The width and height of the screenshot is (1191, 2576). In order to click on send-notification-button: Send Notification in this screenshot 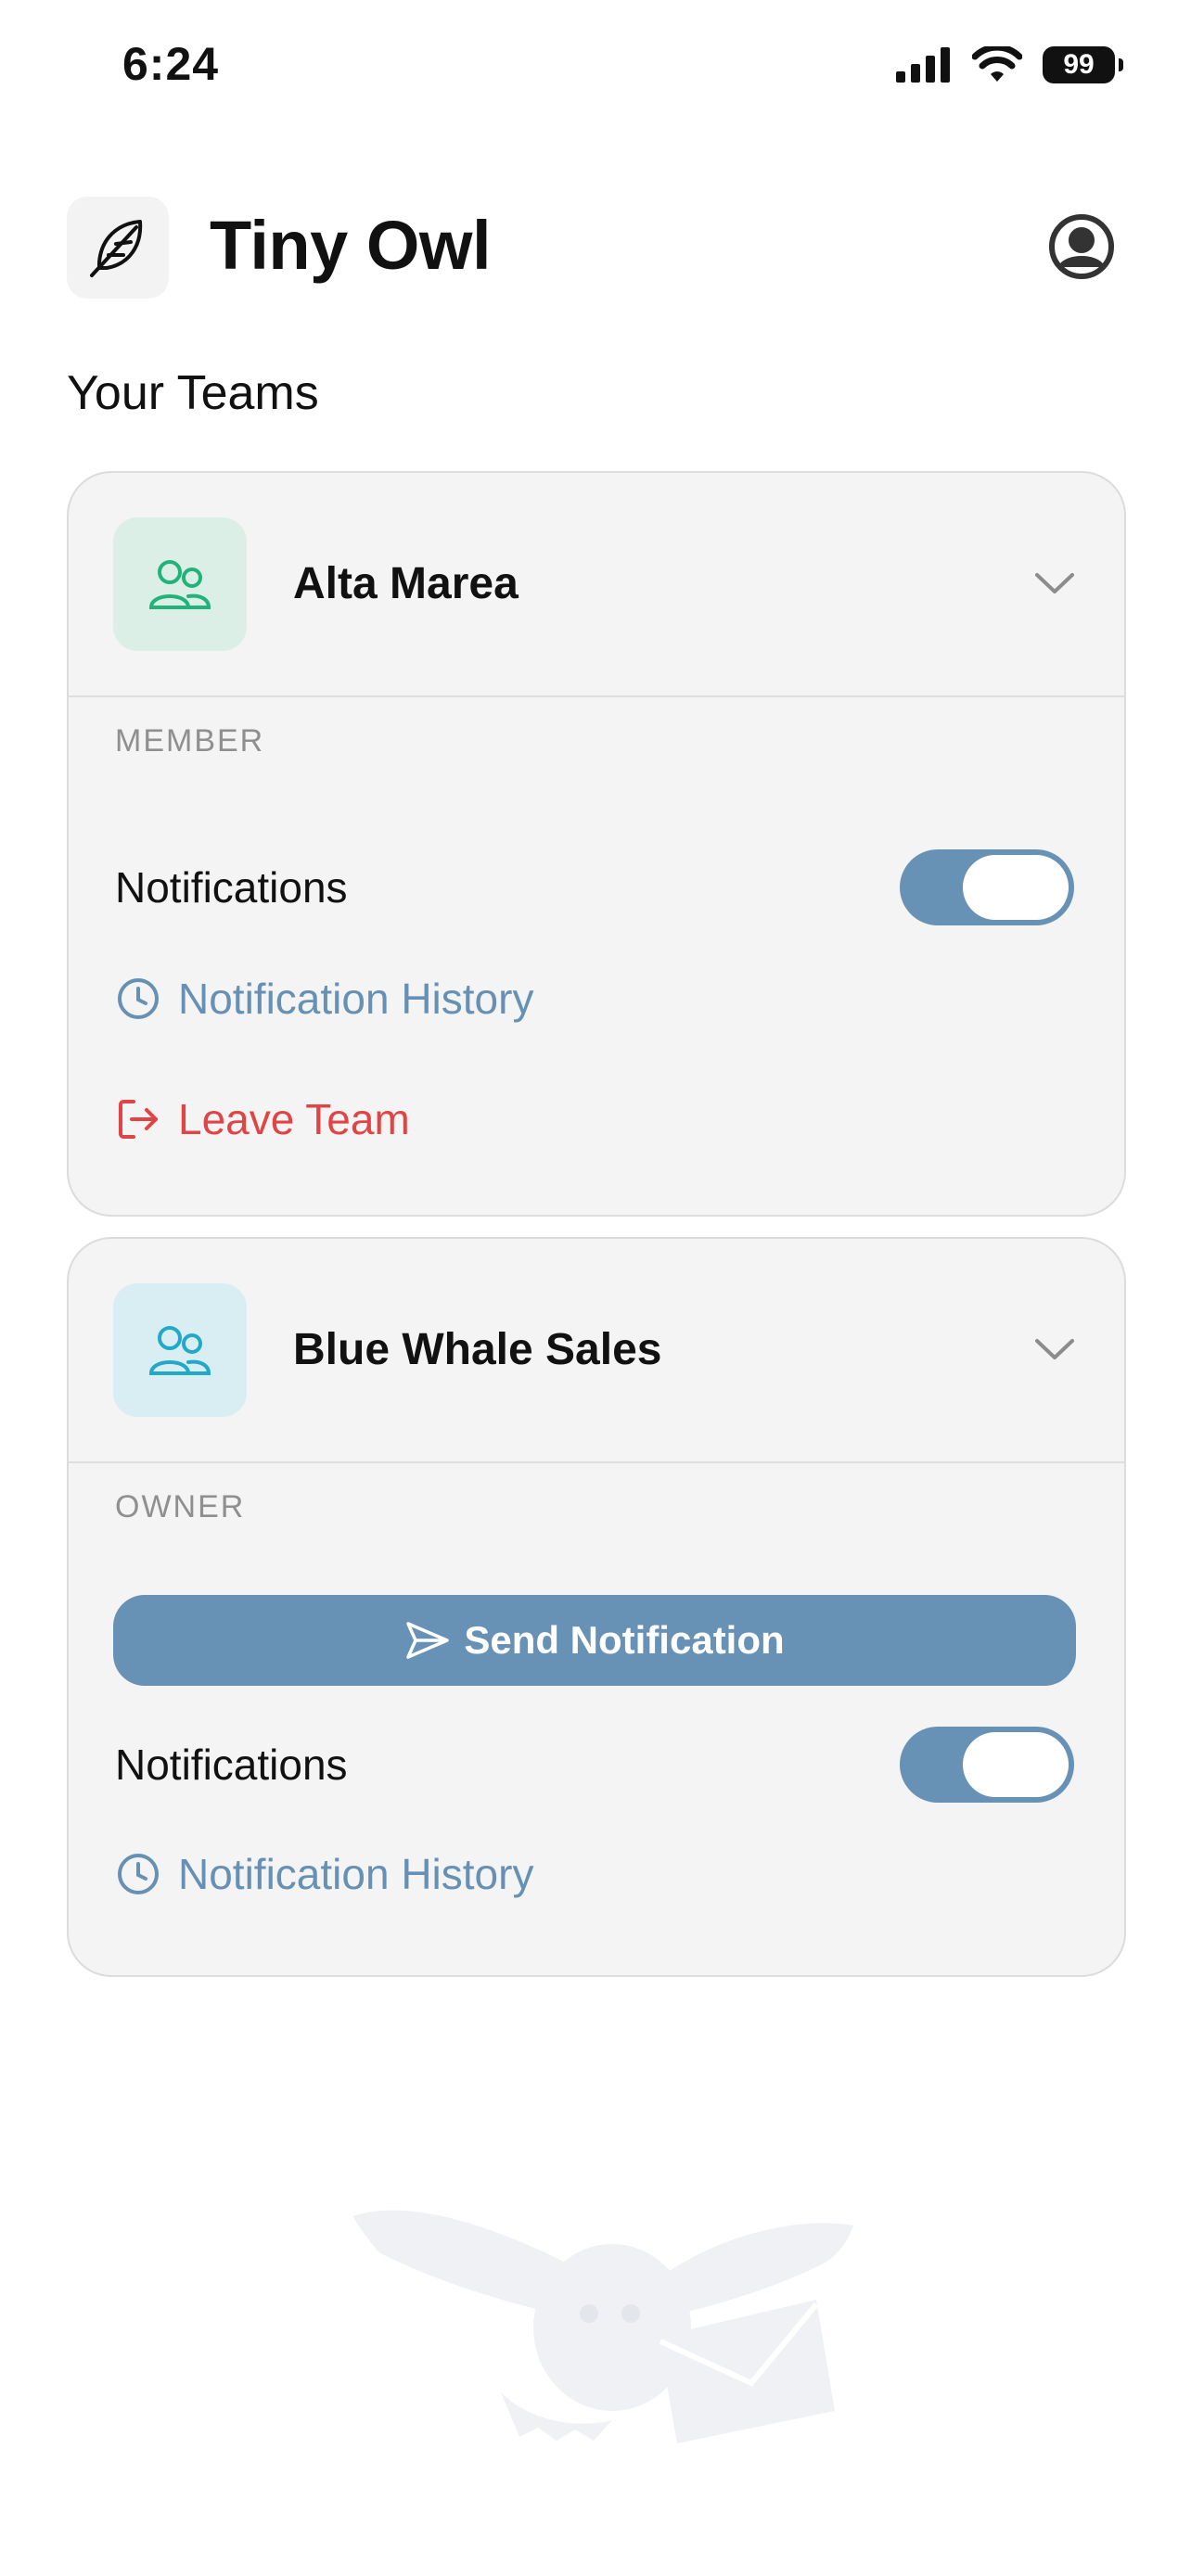, I will do `click(594, 1640)`.